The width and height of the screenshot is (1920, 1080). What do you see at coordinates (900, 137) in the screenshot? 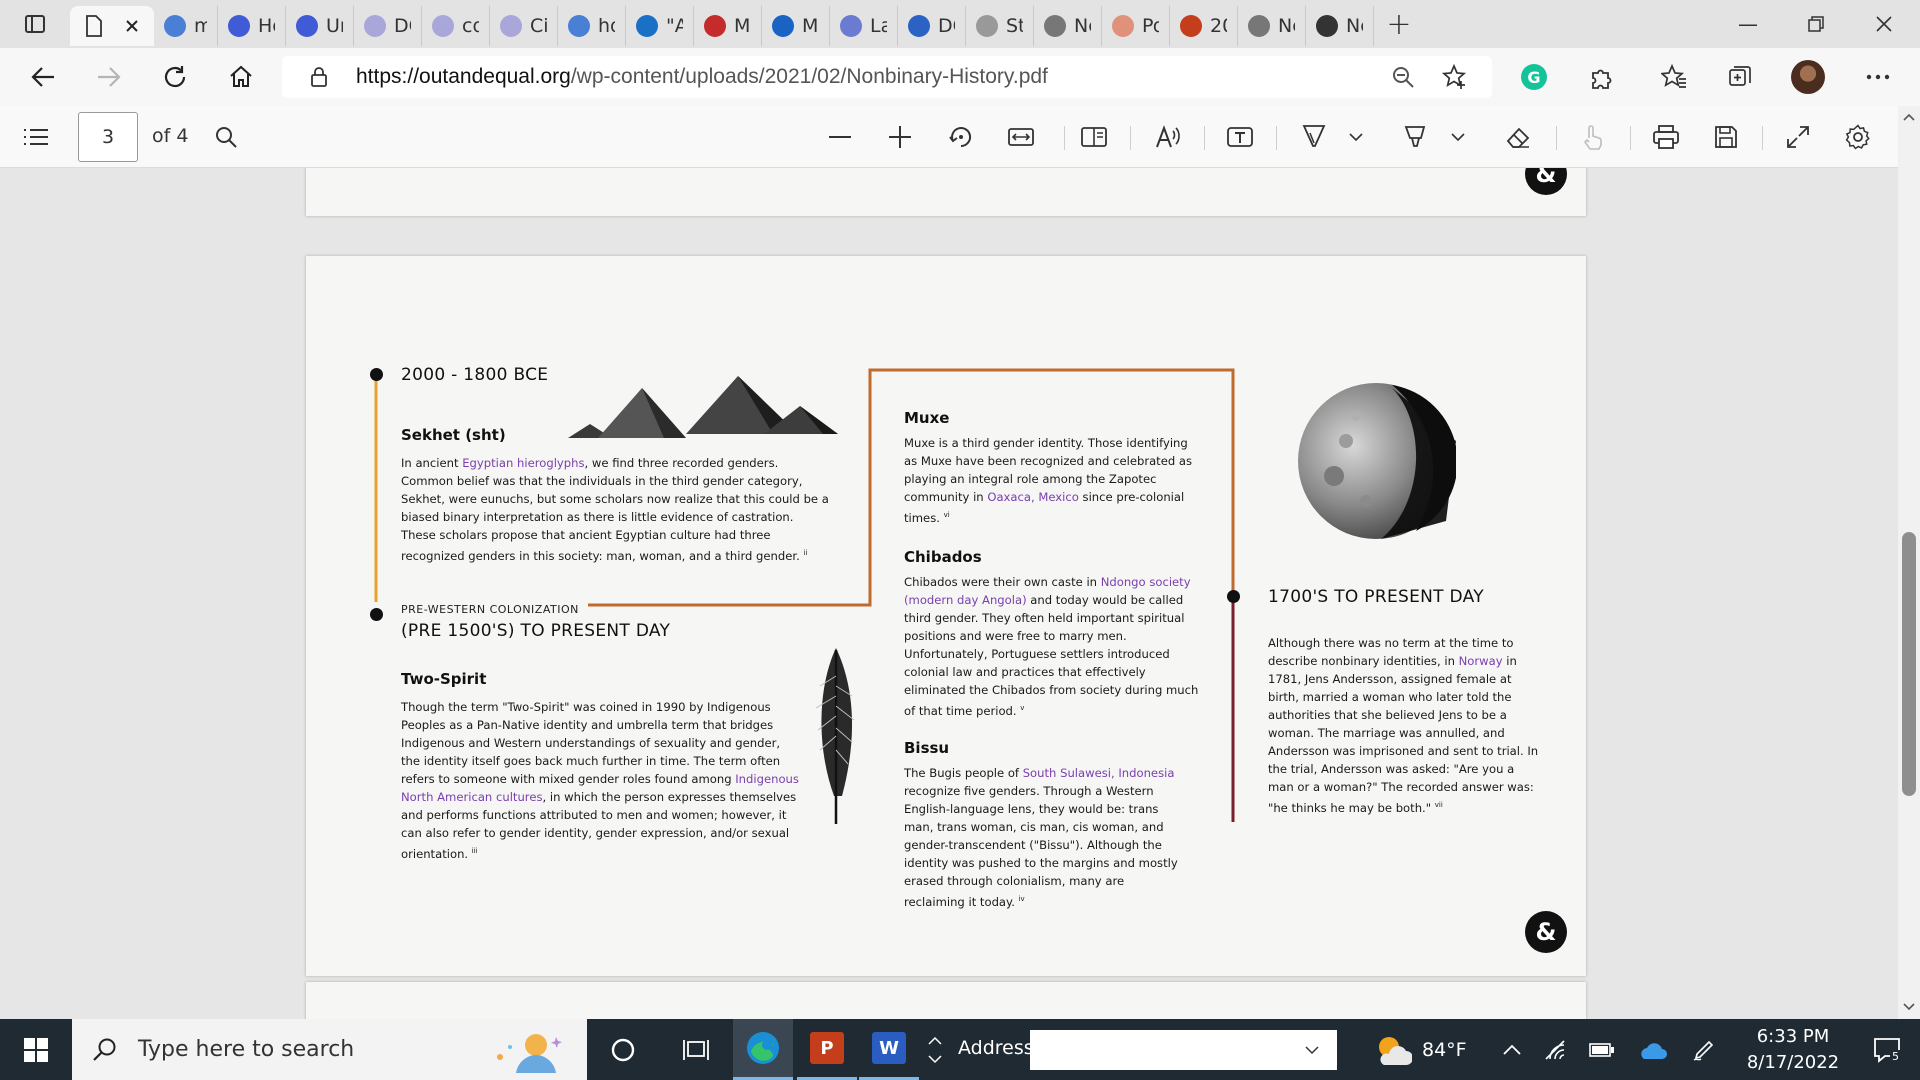
I see `zoom-in-button` at bounding box center [900, 137].